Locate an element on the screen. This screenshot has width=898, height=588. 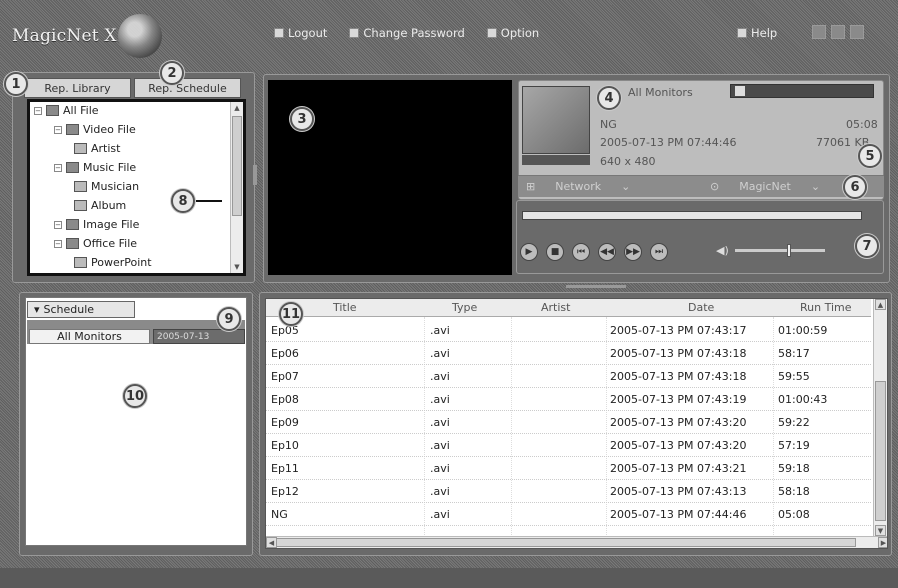
image-folder-icon is located at coordinates (72, 224).